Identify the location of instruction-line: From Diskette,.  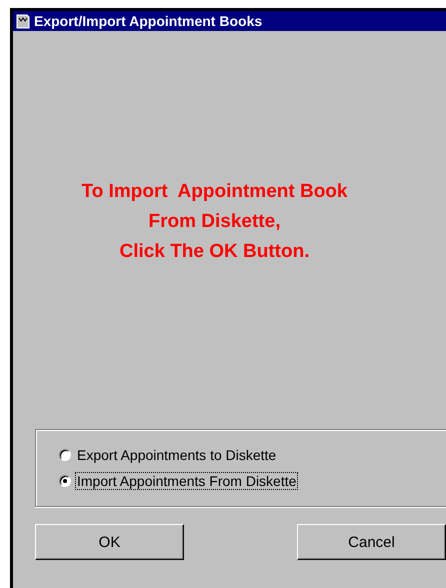
(214, 222).